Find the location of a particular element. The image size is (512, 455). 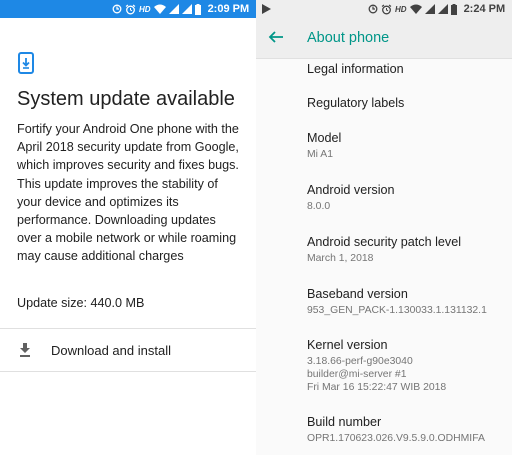

item-summary: 3.18.66-perf-g90e3040 is located at coordinates (360, 361).